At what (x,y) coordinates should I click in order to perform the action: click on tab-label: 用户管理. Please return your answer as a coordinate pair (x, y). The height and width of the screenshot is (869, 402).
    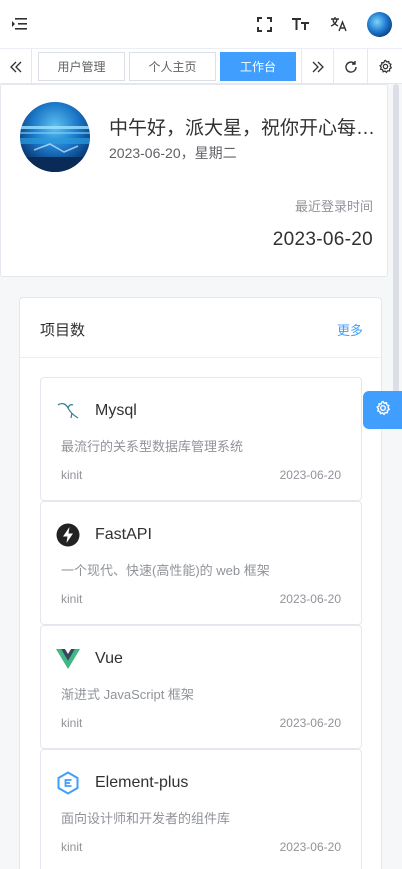
    Looking at the image, I should click on (81, 67).